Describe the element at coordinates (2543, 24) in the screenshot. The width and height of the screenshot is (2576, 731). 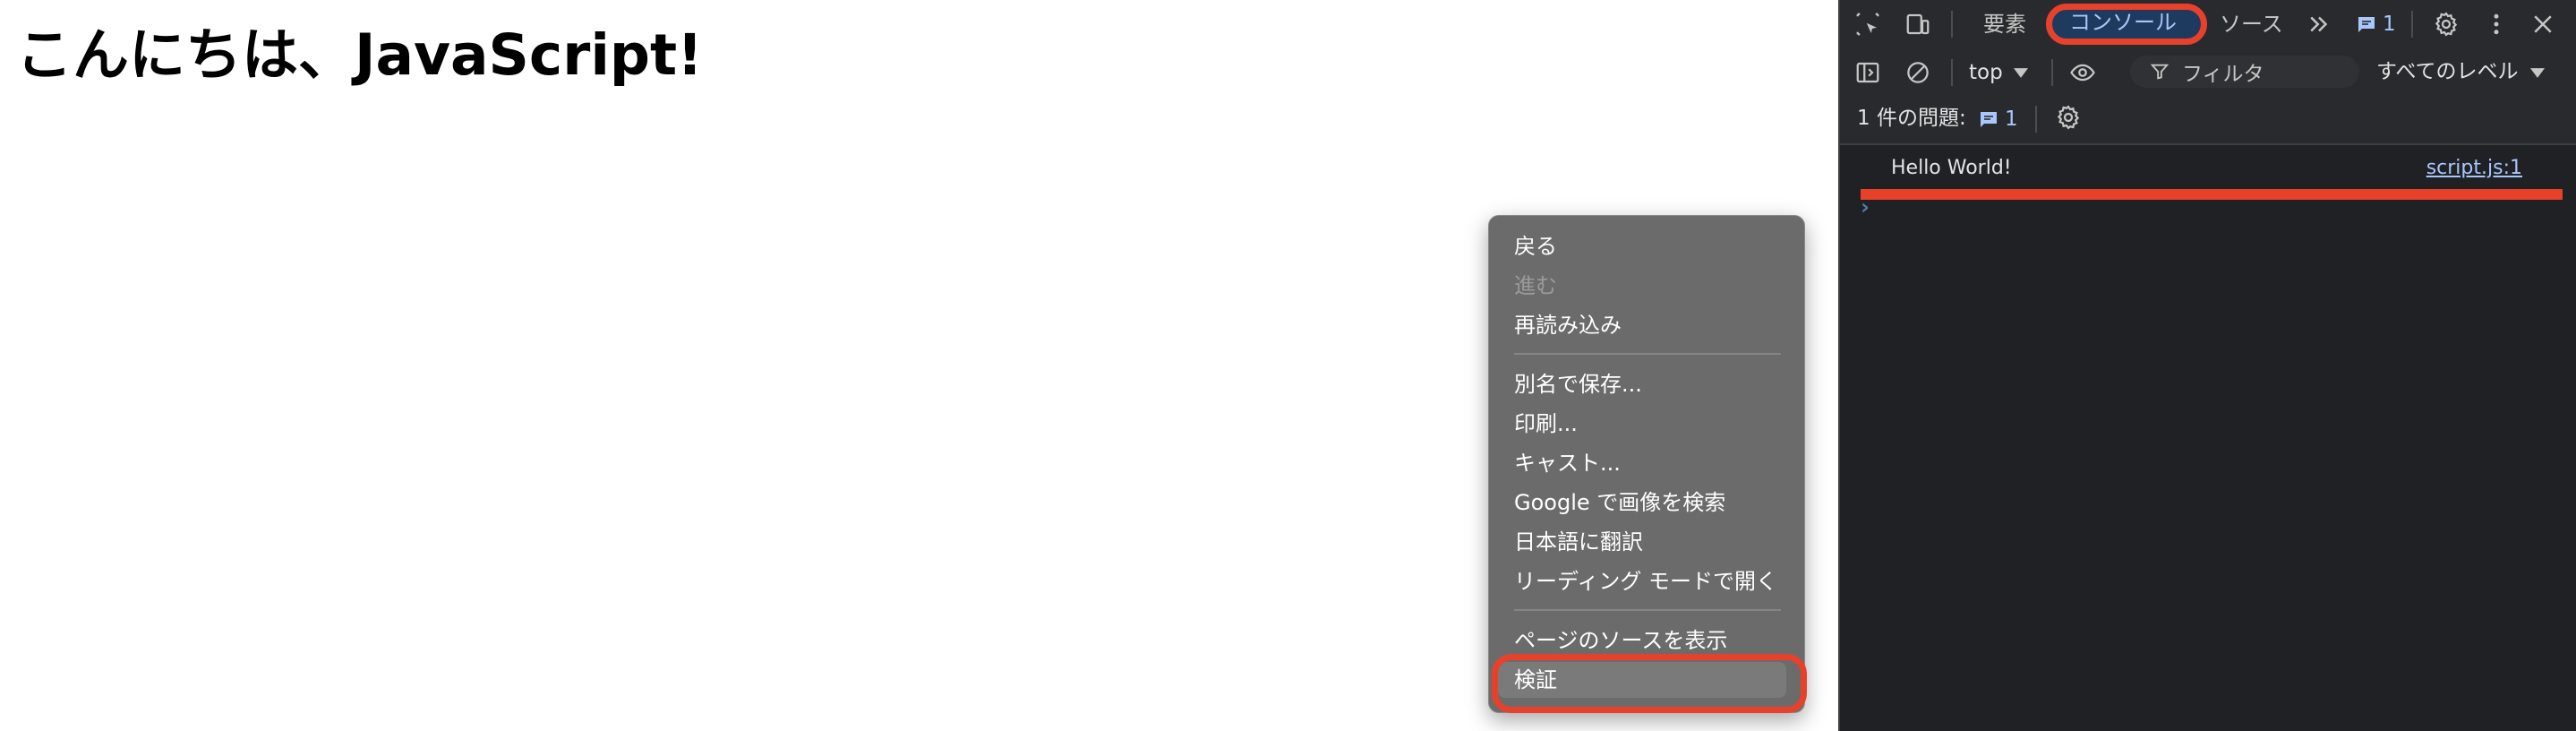
I see `close-icon` at that location.